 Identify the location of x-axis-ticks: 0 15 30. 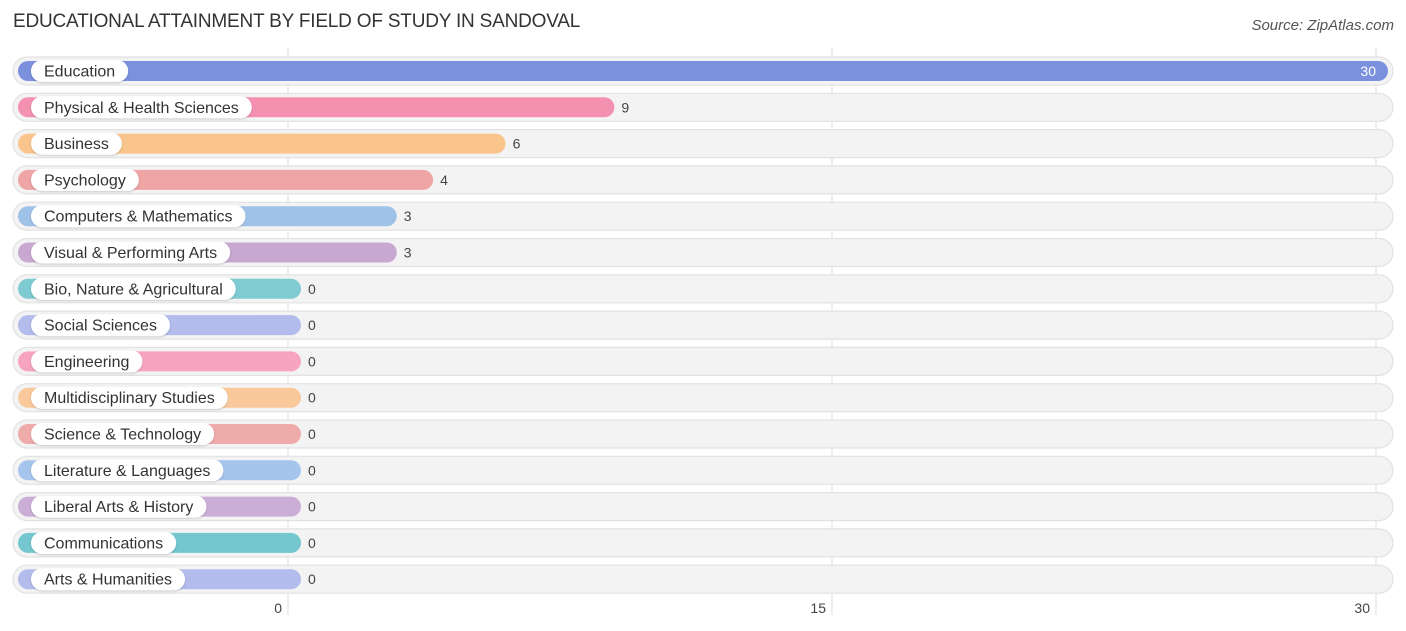
(822, 608).